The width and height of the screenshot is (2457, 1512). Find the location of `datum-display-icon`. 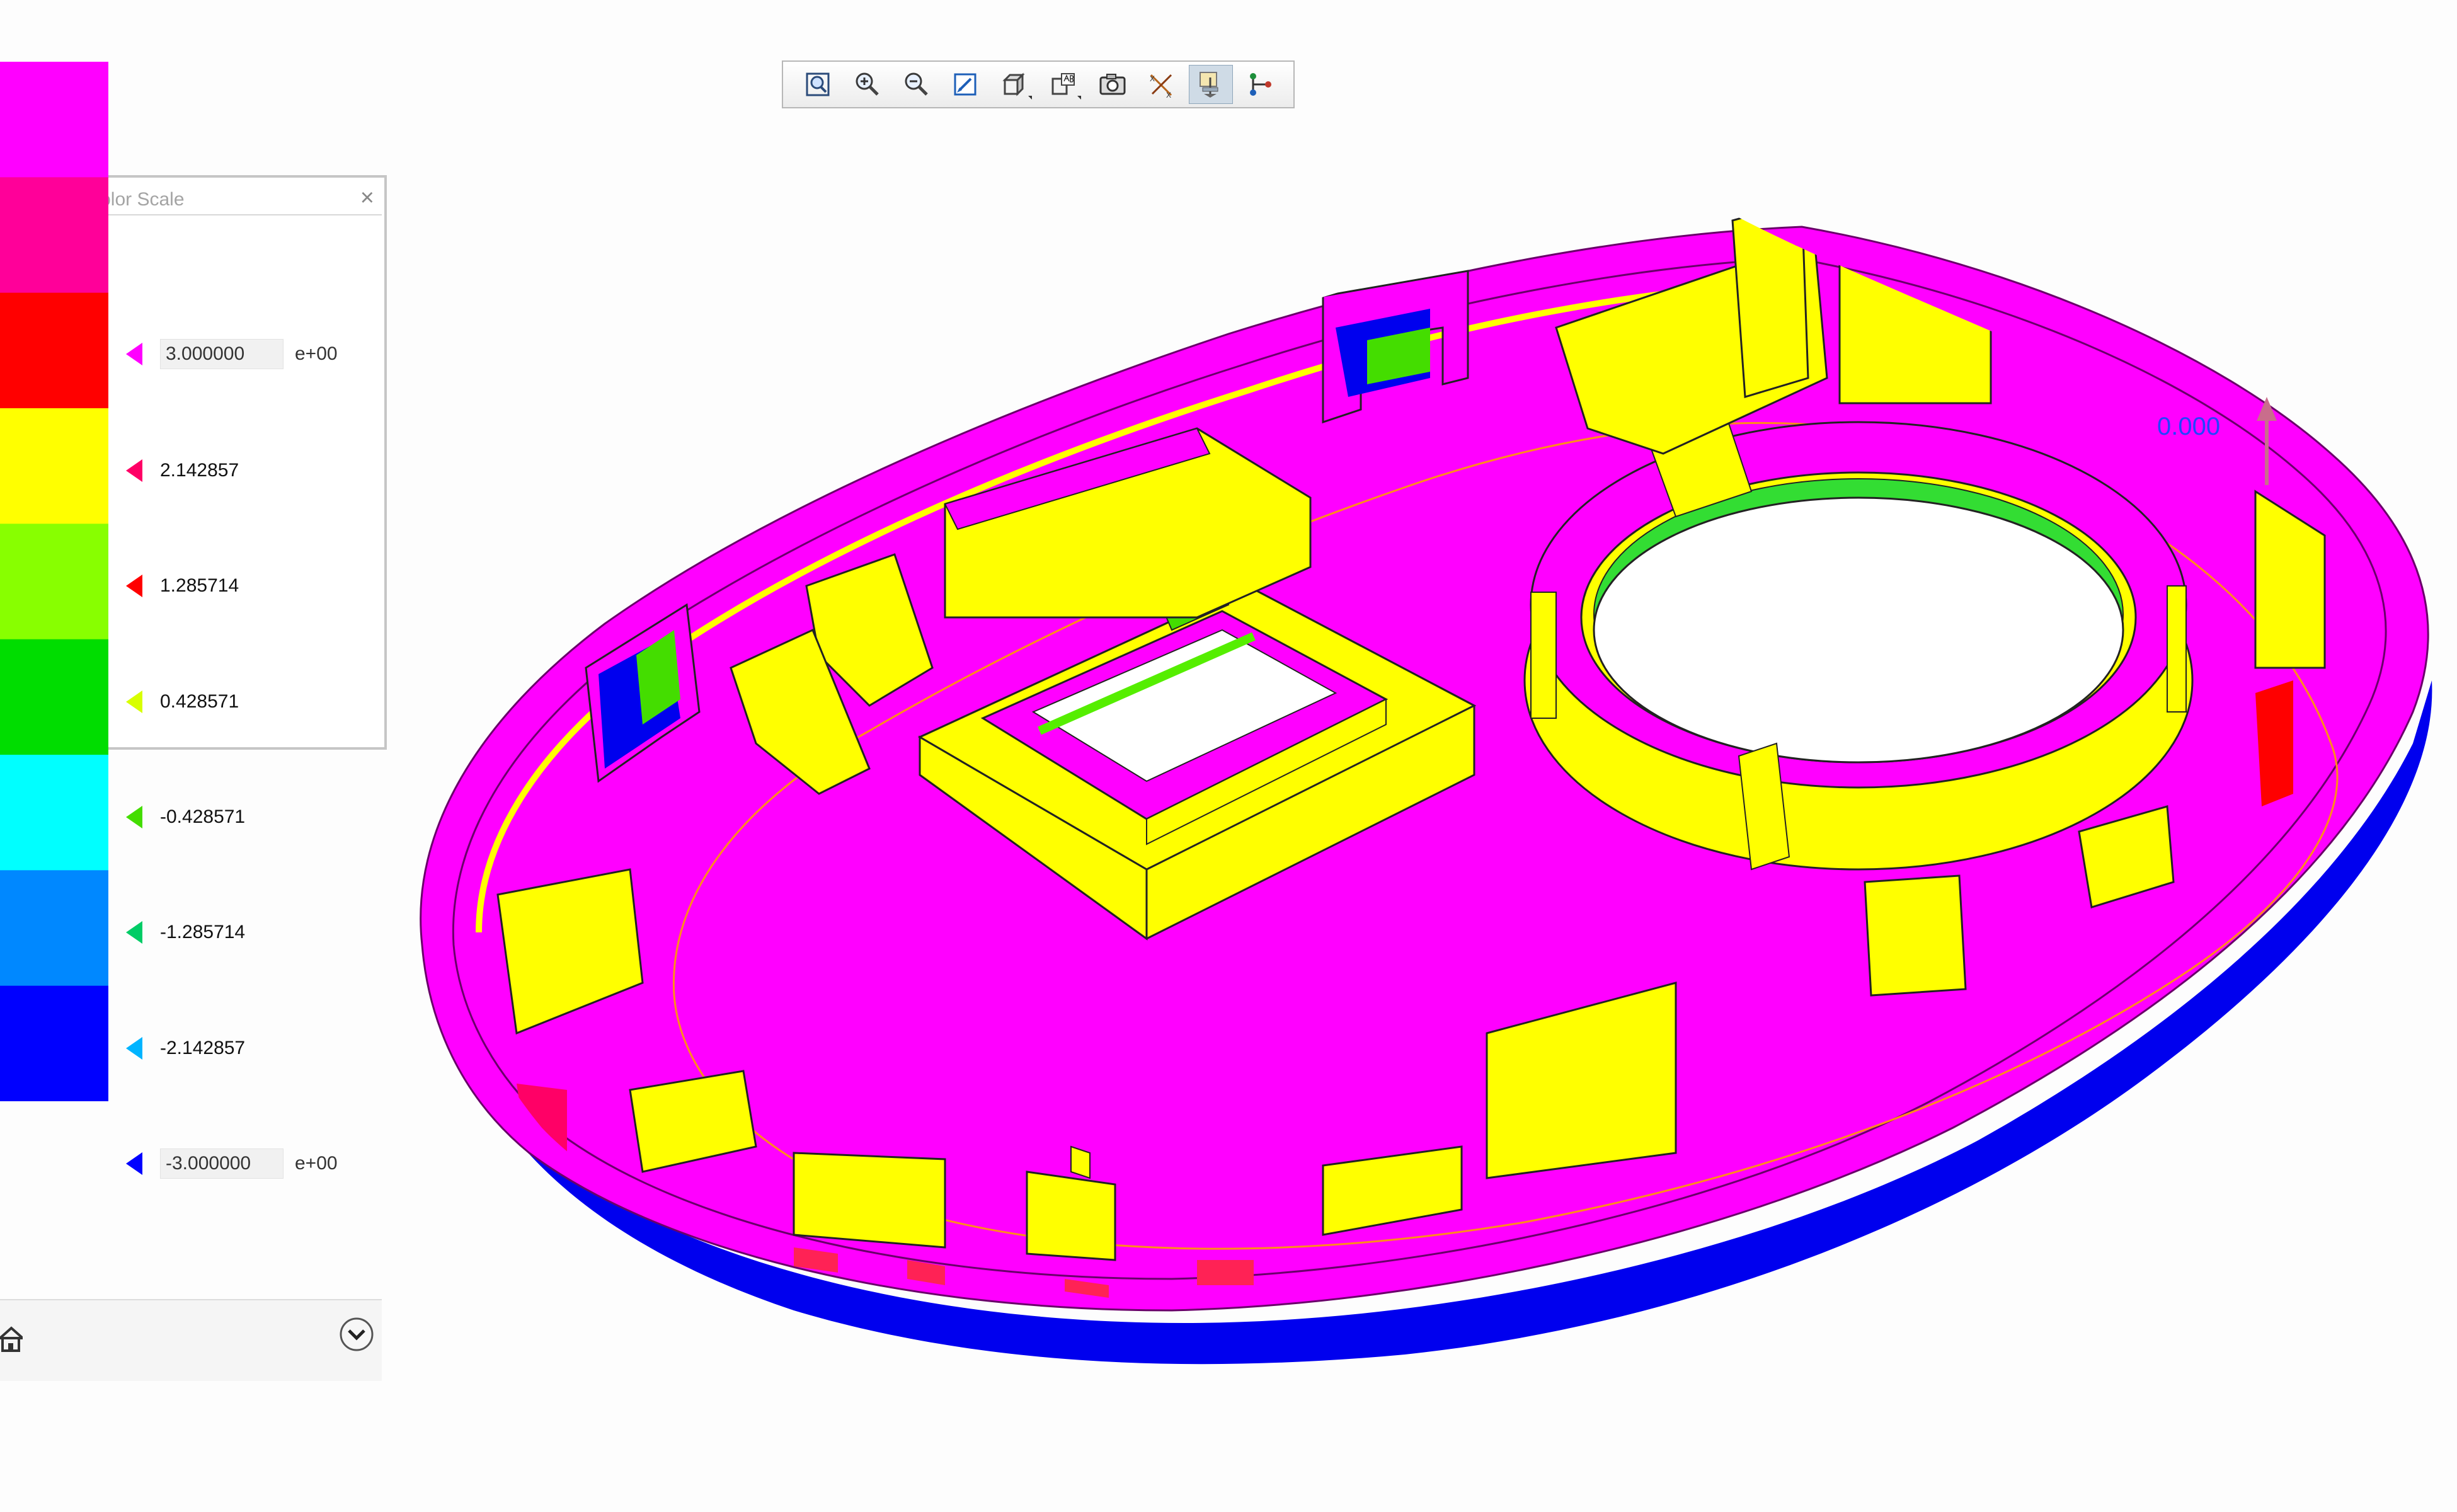

datum-display-icon is located at coordinates (1209, 85).